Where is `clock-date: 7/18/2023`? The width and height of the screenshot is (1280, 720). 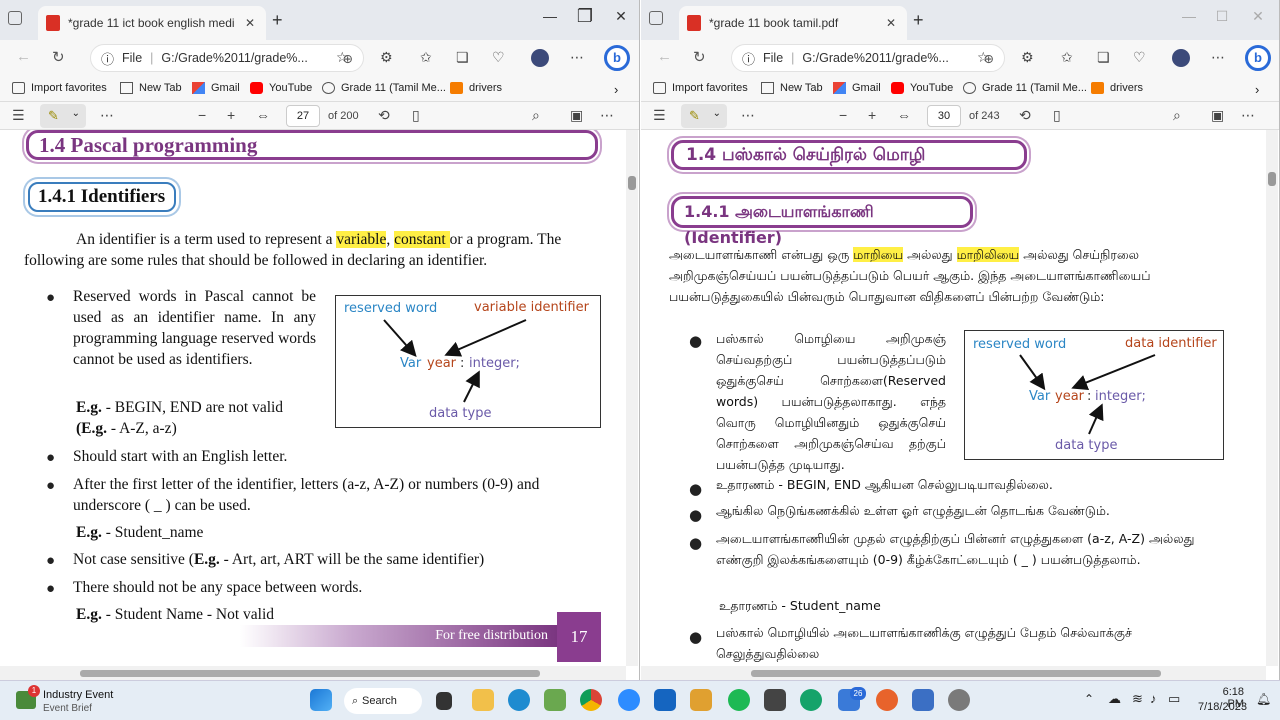
clock-date: 7/18/2023 is located at coordinates (1222, 707).